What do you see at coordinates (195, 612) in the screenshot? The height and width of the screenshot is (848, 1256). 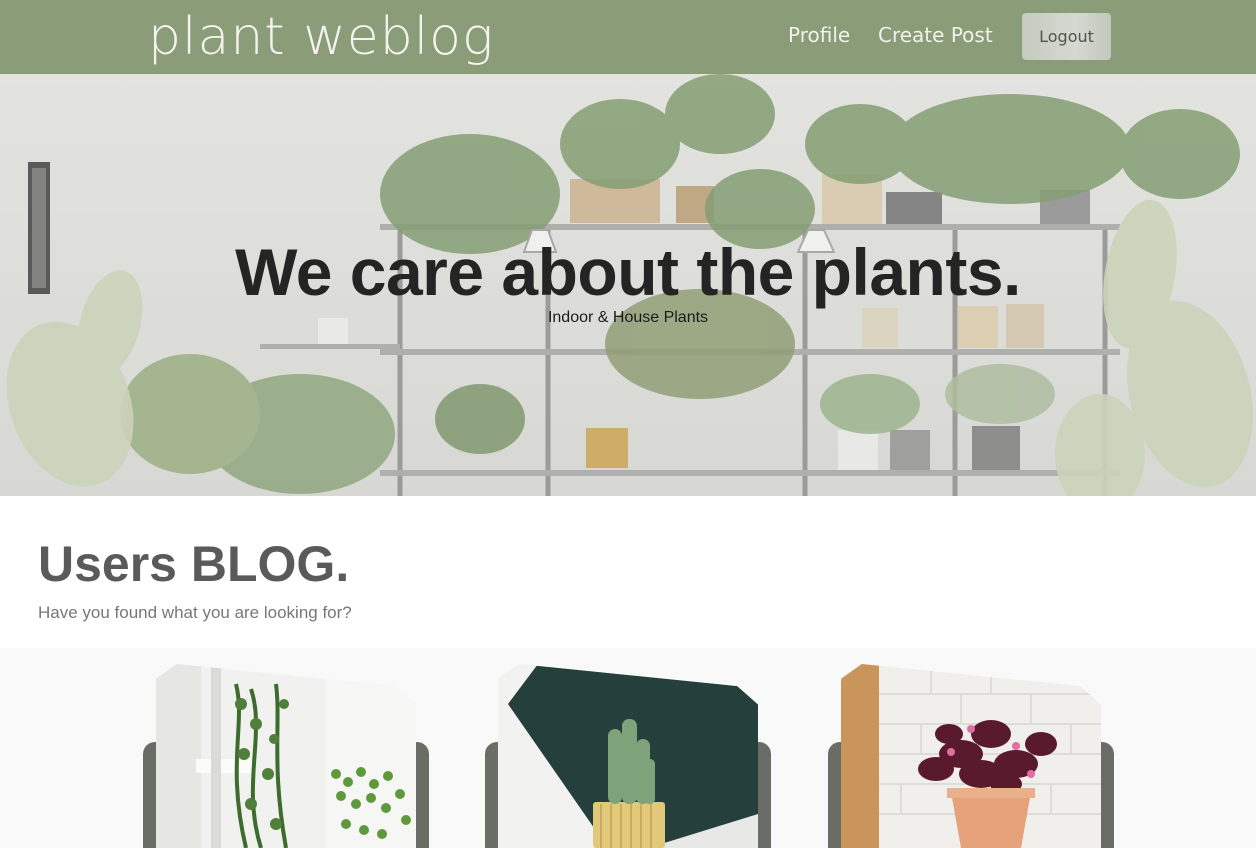 I see `blog-section-subtitle: Have you found what you are looking for?` at bounding box center [195, 612].